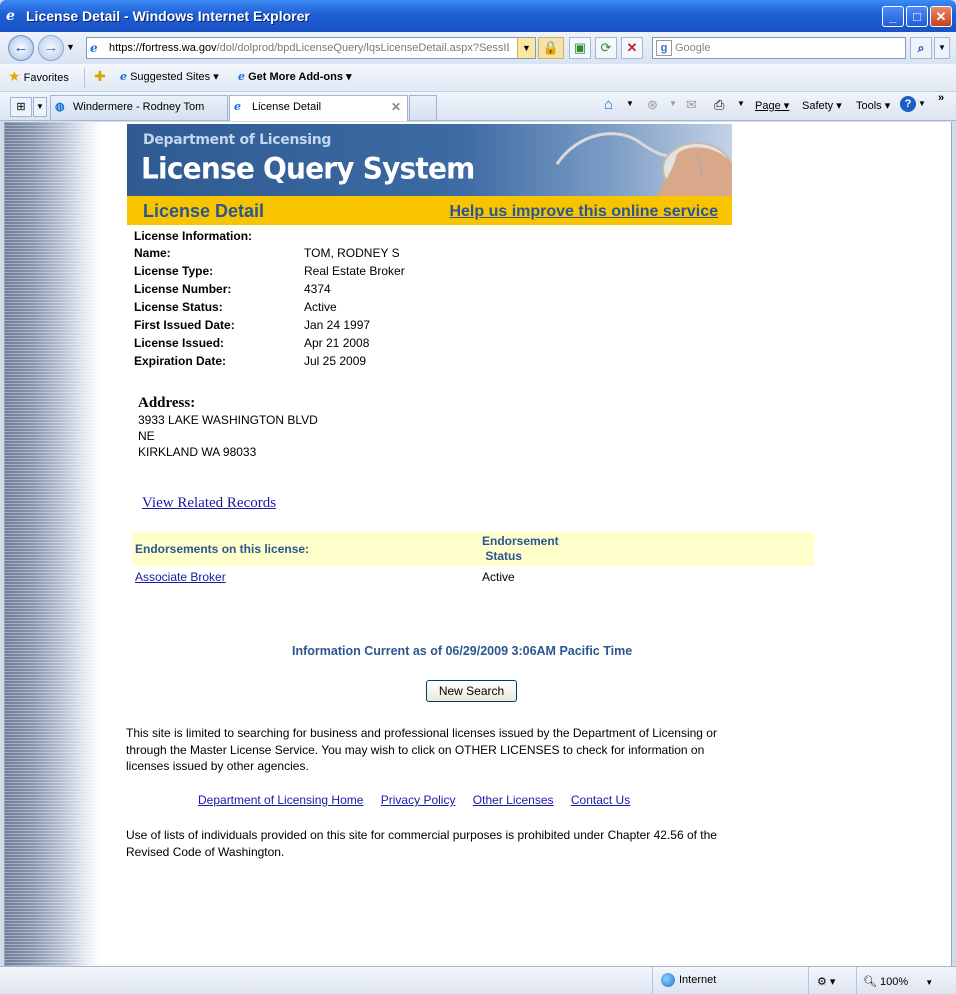 The width and height of the screenshot is (956, 994). Describe the element at coordinates (318, 108) in the screenshot. I see `tab-license-detail: e License Detail ✕` at that location.